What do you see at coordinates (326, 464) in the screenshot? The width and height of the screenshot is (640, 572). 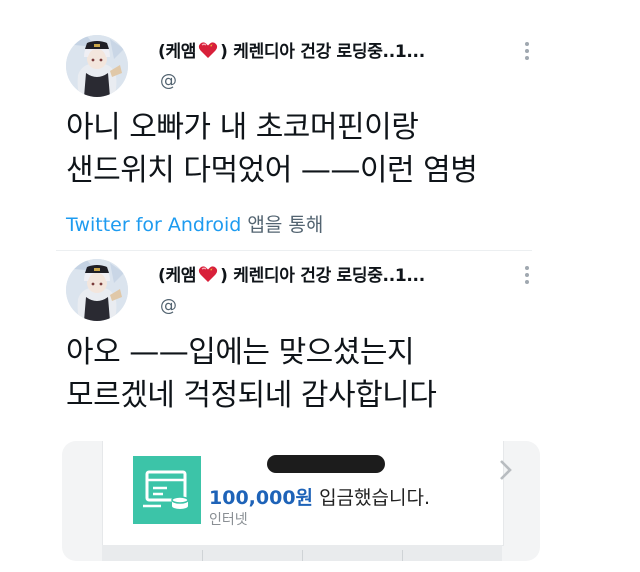 I see `redacted-name` at bounding box center [326, 464].